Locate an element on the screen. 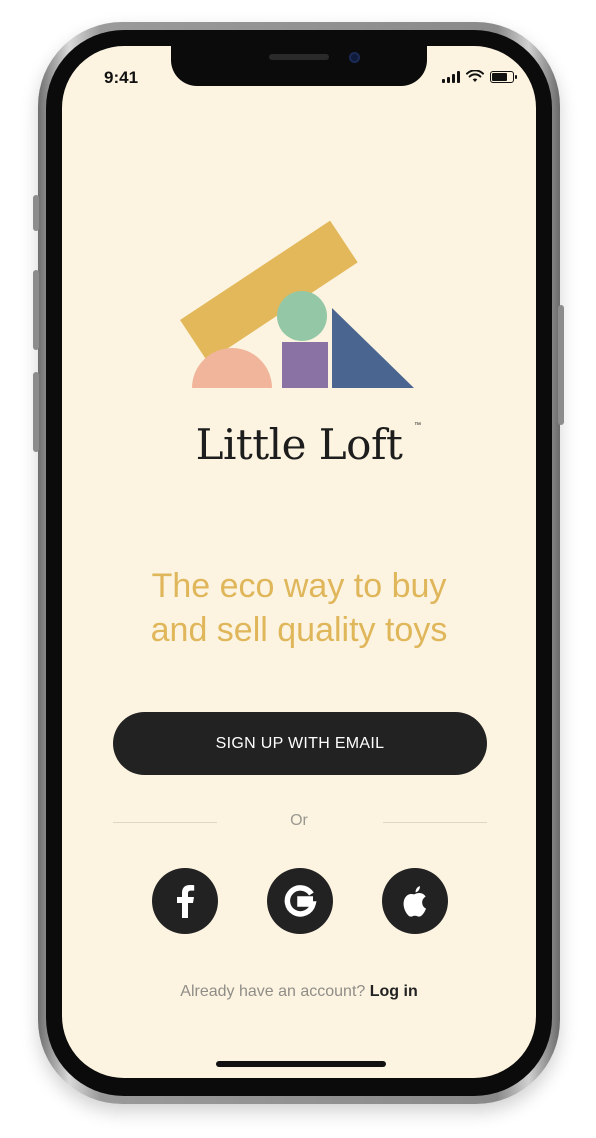 The width and height of the screenshot is (596, 1138). google-login-button is located at coordinates (300, 901).